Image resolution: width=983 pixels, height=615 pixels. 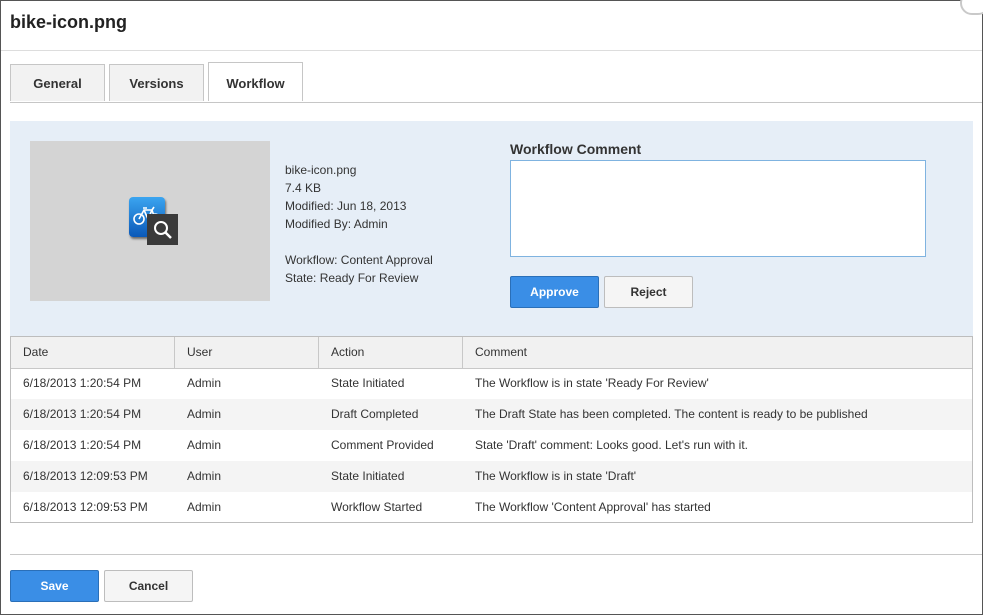 I want to click on file-workflow: Workflow: Content Approval, so click(x=359, y=260).